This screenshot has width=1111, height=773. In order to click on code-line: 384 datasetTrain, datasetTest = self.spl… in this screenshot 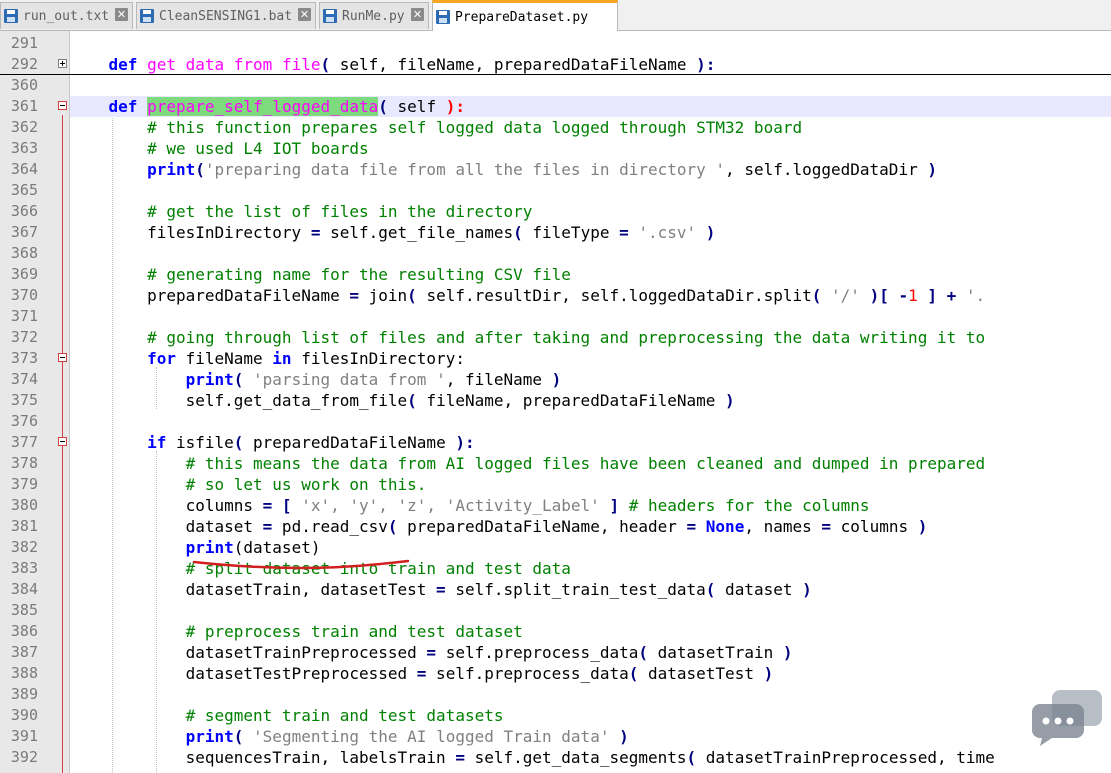, I will do `click(555, 589)`.